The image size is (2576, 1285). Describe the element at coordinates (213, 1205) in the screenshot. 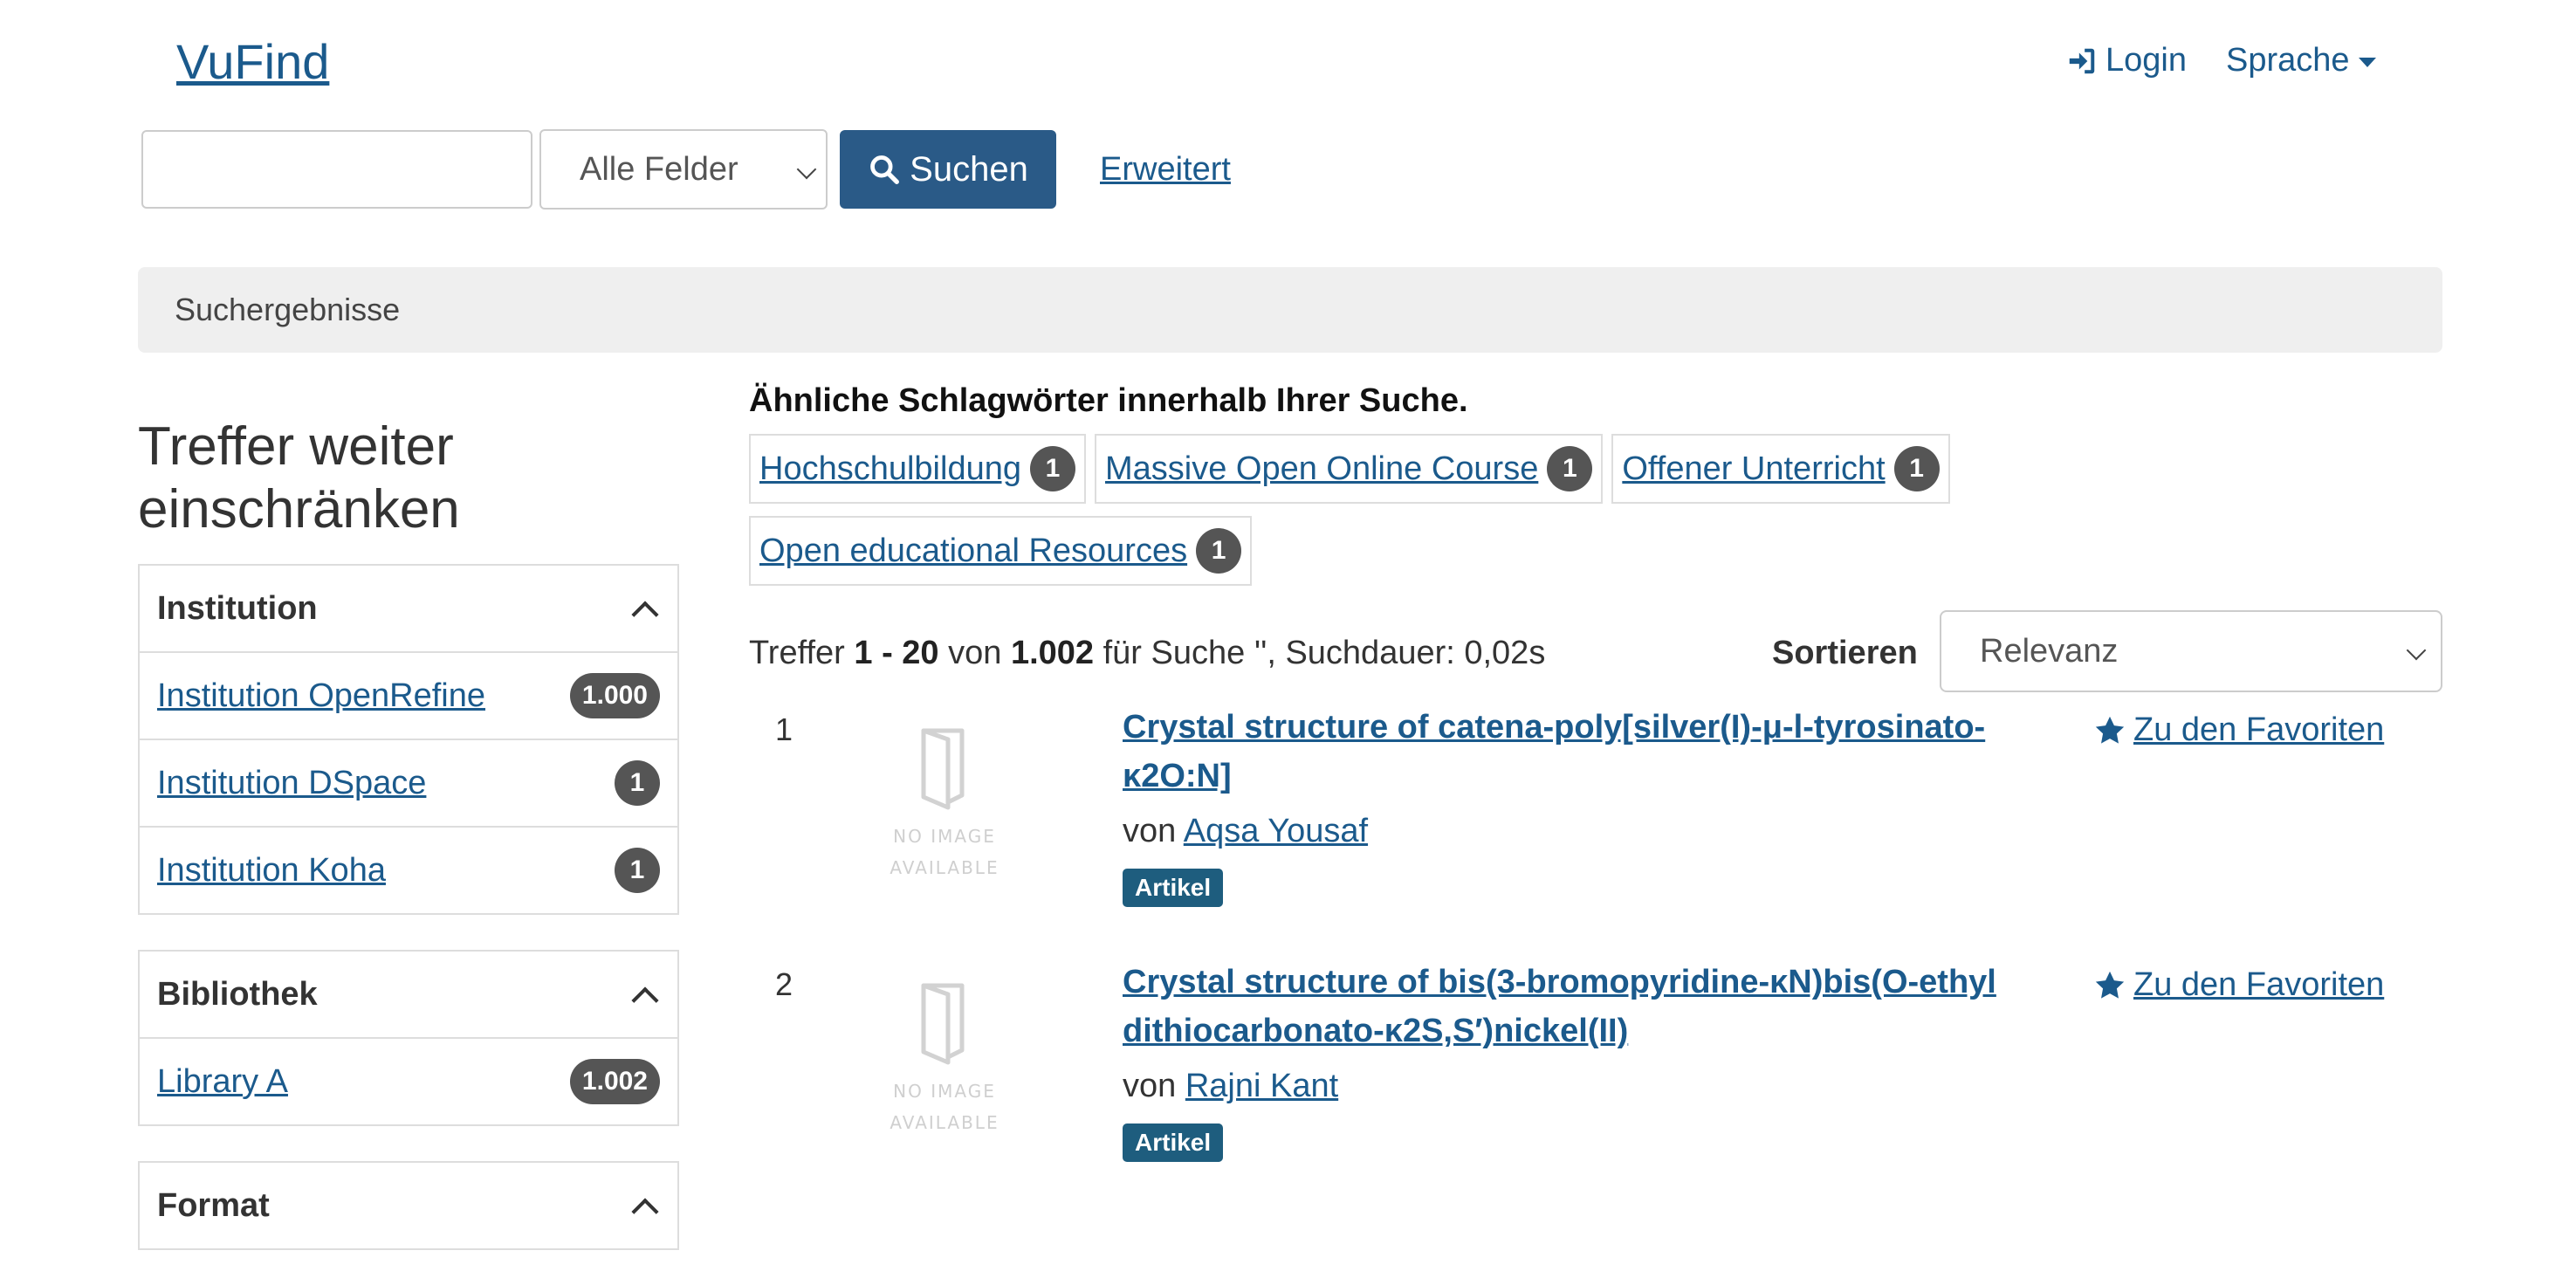

I see `facet-title: Format` at that location.